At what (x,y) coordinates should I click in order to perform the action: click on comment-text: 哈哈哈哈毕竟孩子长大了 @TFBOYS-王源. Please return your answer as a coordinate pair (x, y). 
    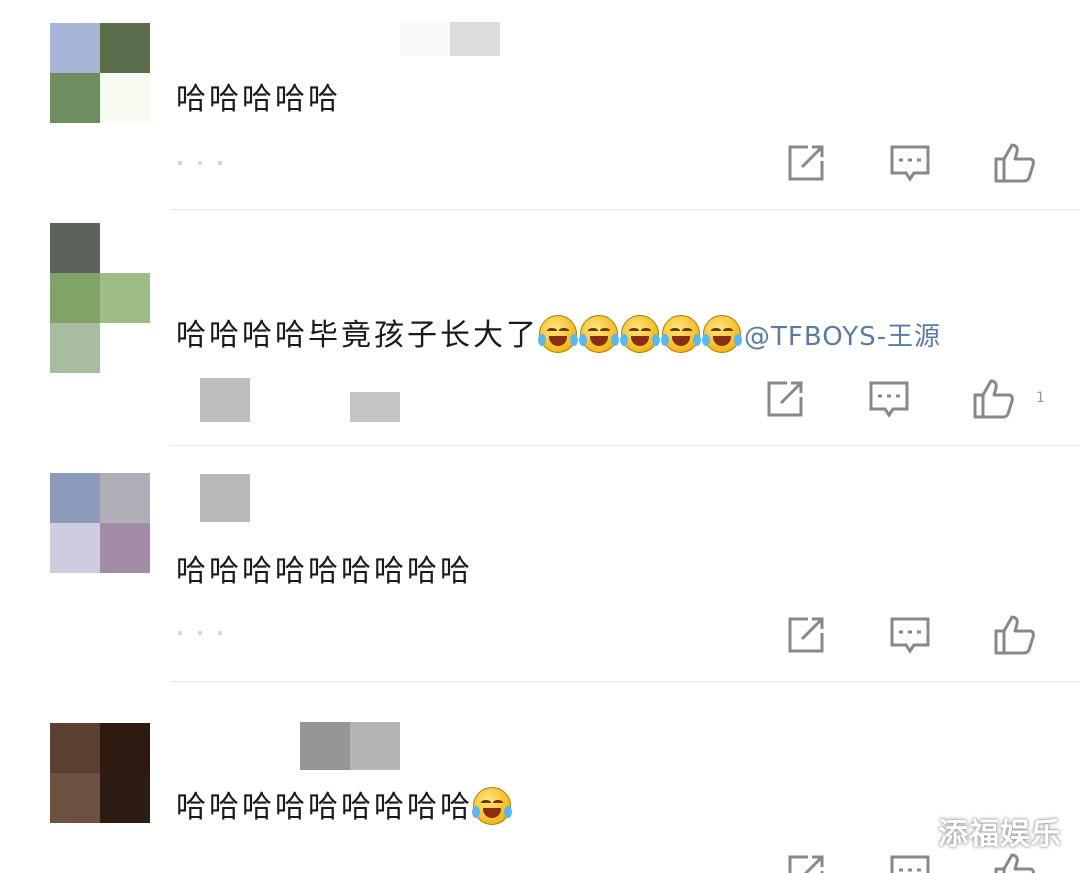
    Looking at the image, I should click on (558, 332).